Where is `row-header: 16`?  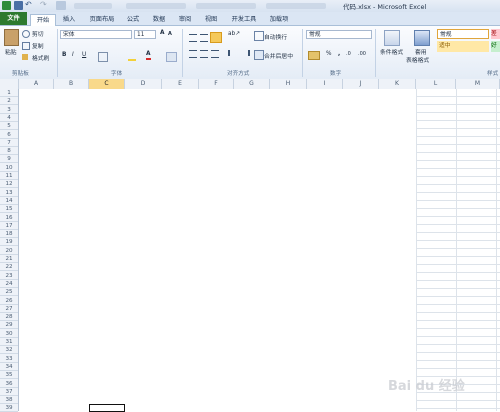
row-header: 16 is located at coordinates (9, 218).